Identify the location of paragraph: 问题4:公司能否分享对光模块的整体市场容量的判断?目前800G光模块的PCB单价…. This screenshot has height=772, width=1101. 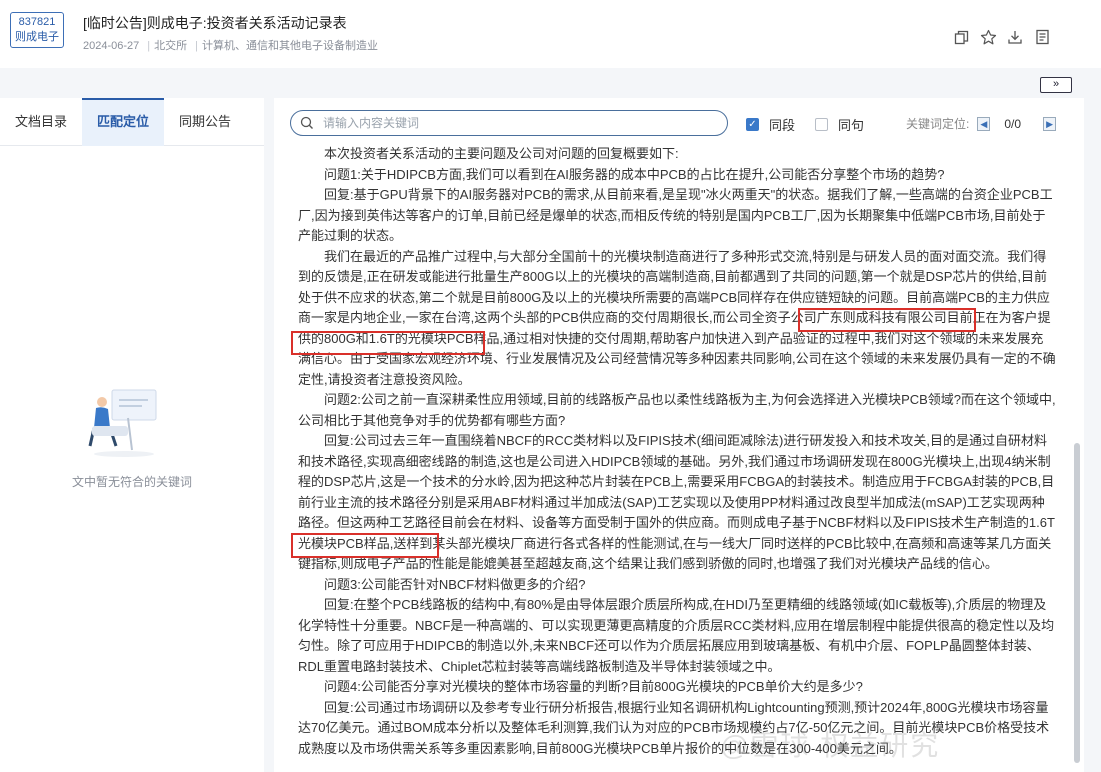
(593, 686).